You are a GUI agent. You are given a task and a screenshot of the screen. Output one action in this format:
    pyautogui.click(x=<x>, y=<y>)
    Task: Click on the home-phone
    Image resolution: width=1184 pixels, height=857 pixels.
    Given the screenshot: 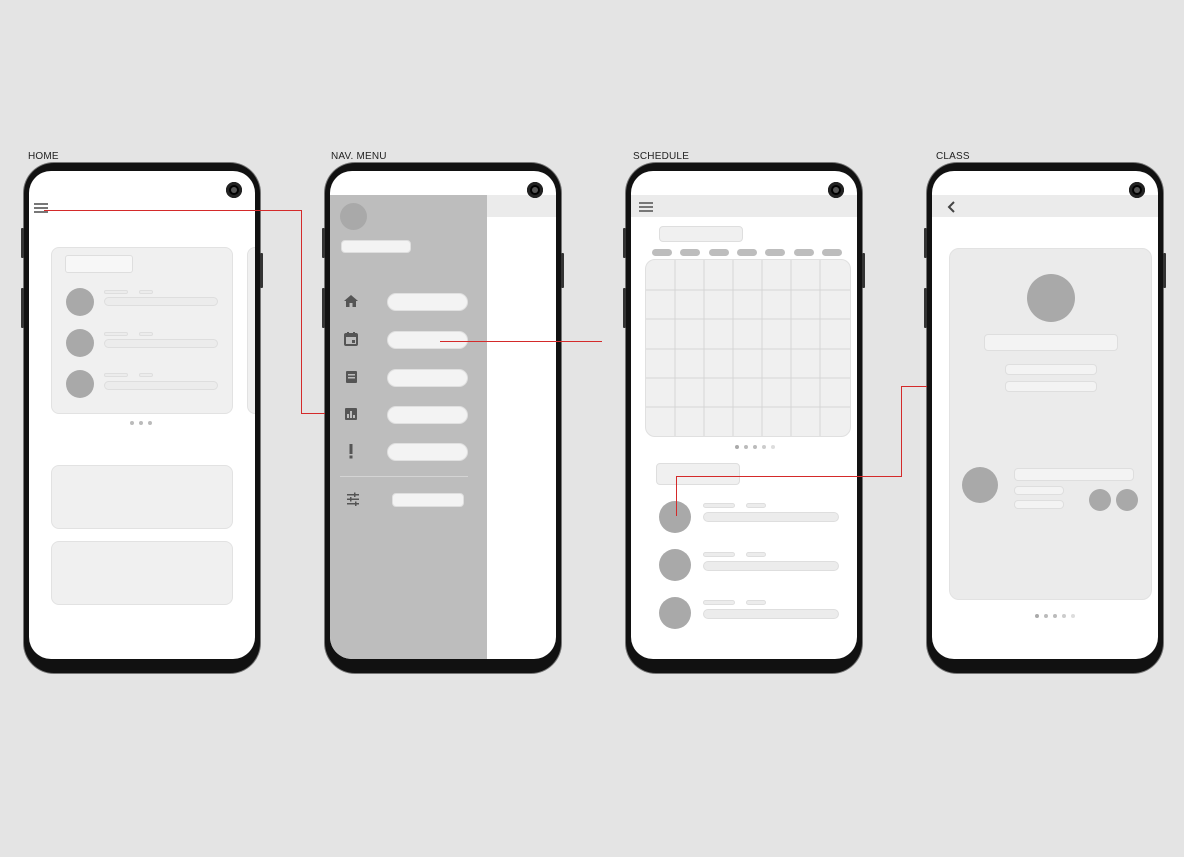 What is the action you would take?
    pyautogui.click(x=142, y=418)
    